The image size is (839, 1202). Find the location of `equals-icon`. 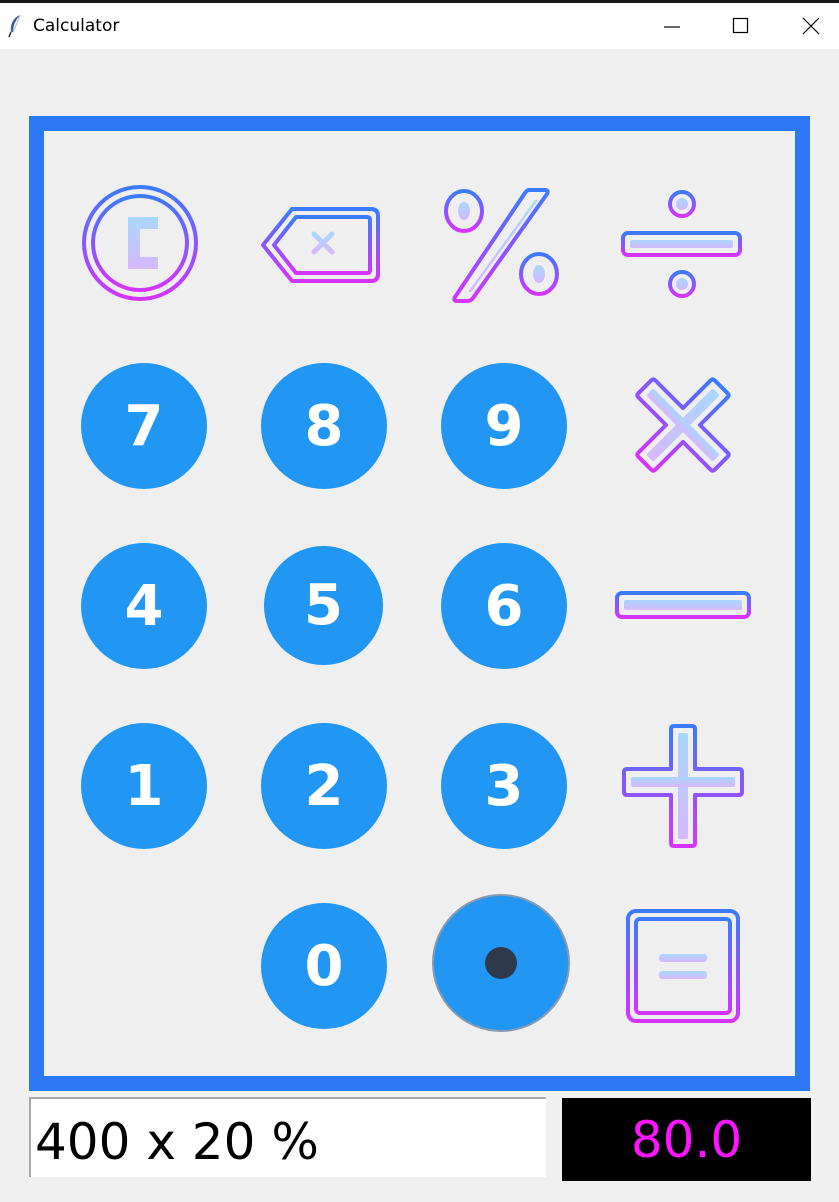

equals-icon is located at coordinates (683, 966).